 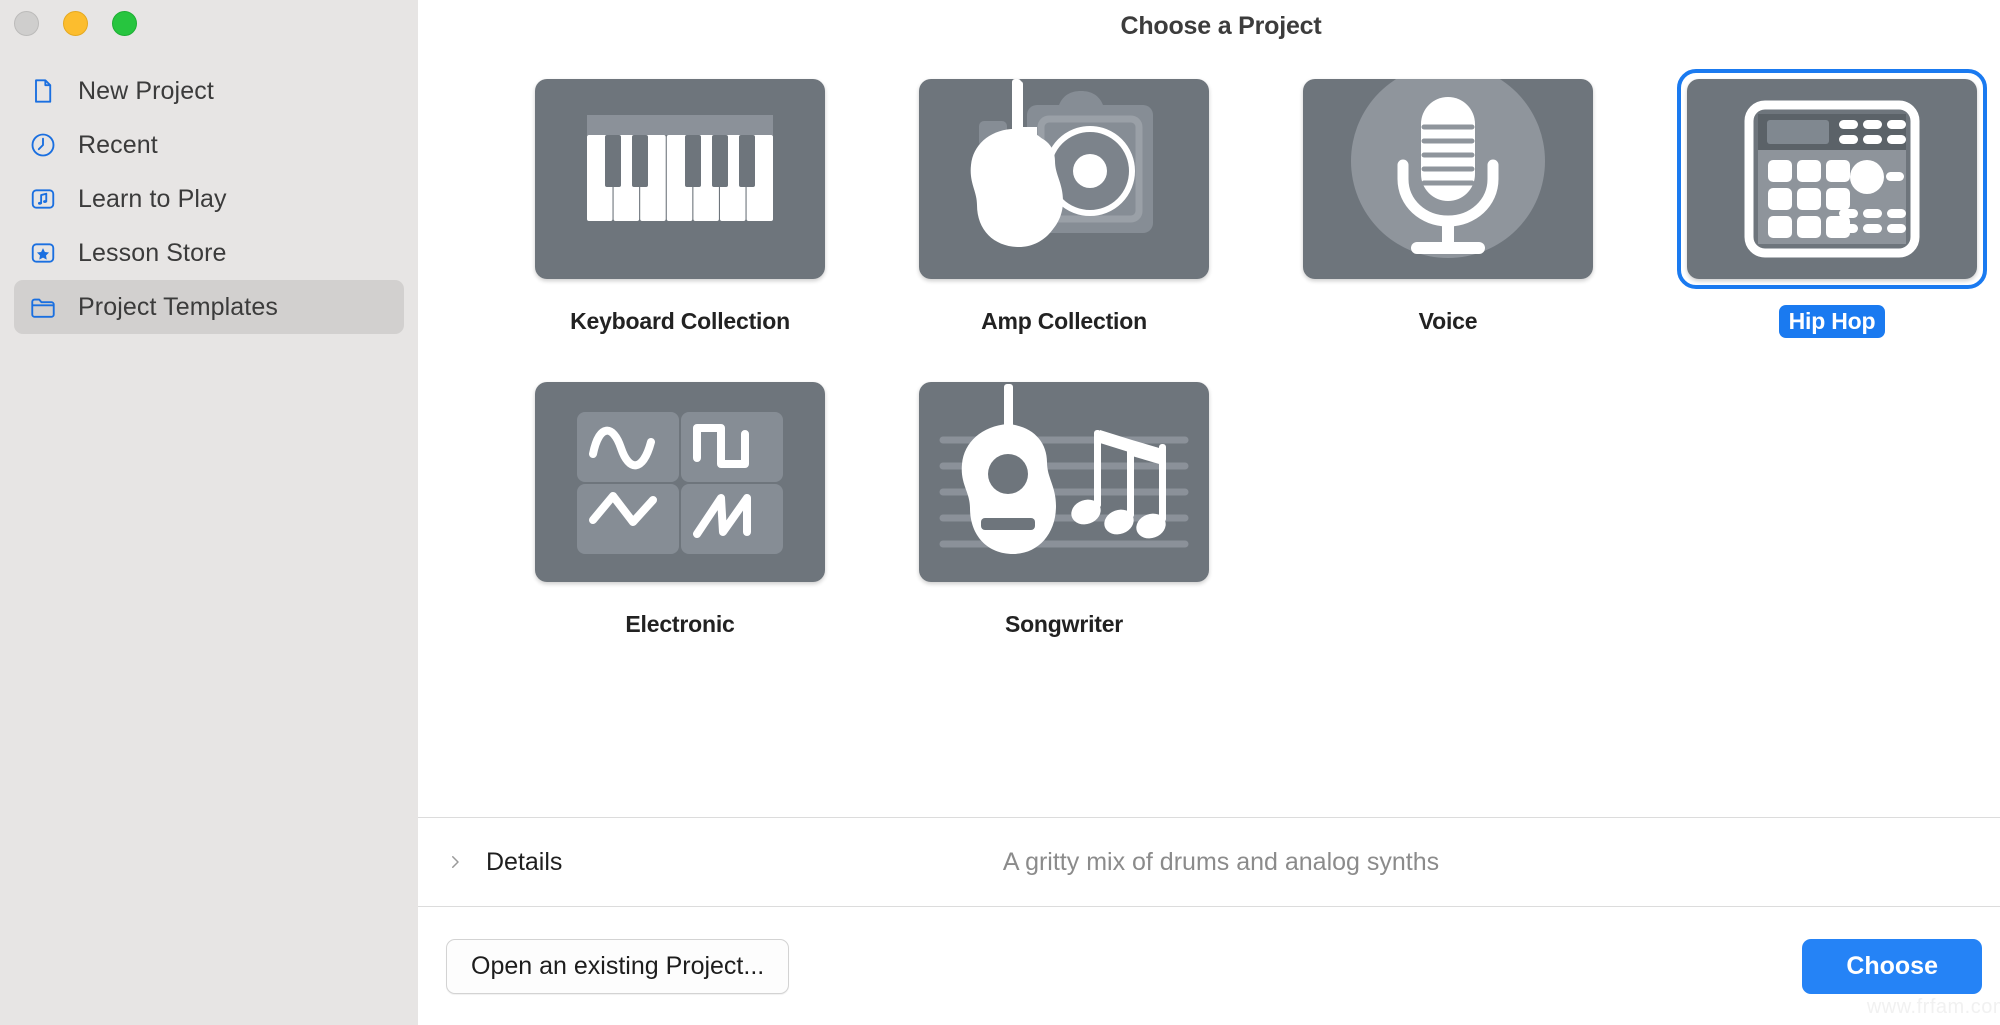 I want to click on close-window-button, so click(x=26, y=23).